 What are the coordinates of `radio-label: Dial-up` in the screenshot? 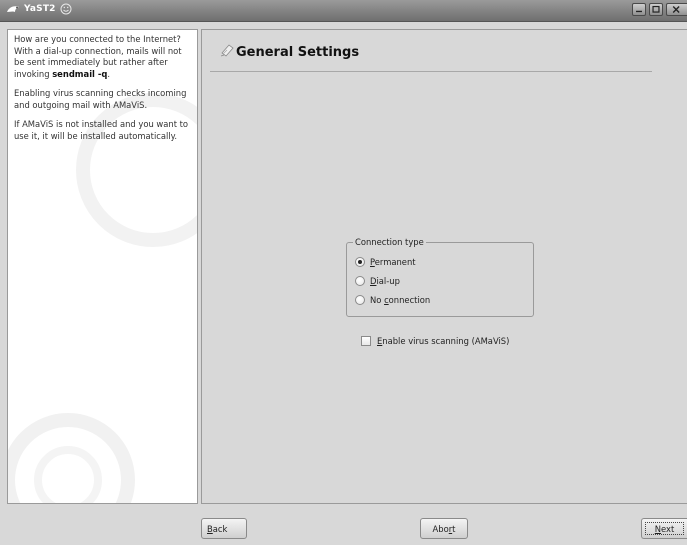 It's located at (385, 281).